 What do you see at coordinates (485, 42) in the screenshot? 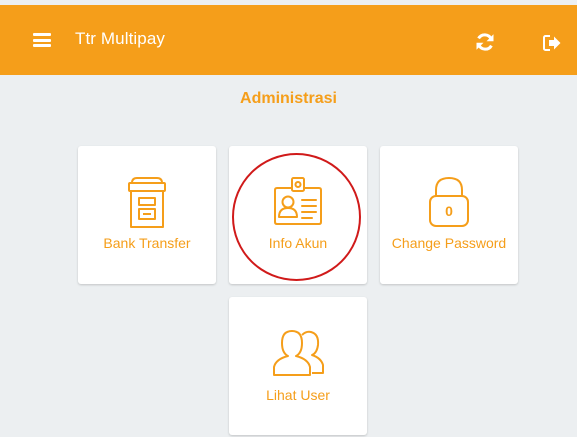
I see `refresh-icon` at bounding box center [485, 42].